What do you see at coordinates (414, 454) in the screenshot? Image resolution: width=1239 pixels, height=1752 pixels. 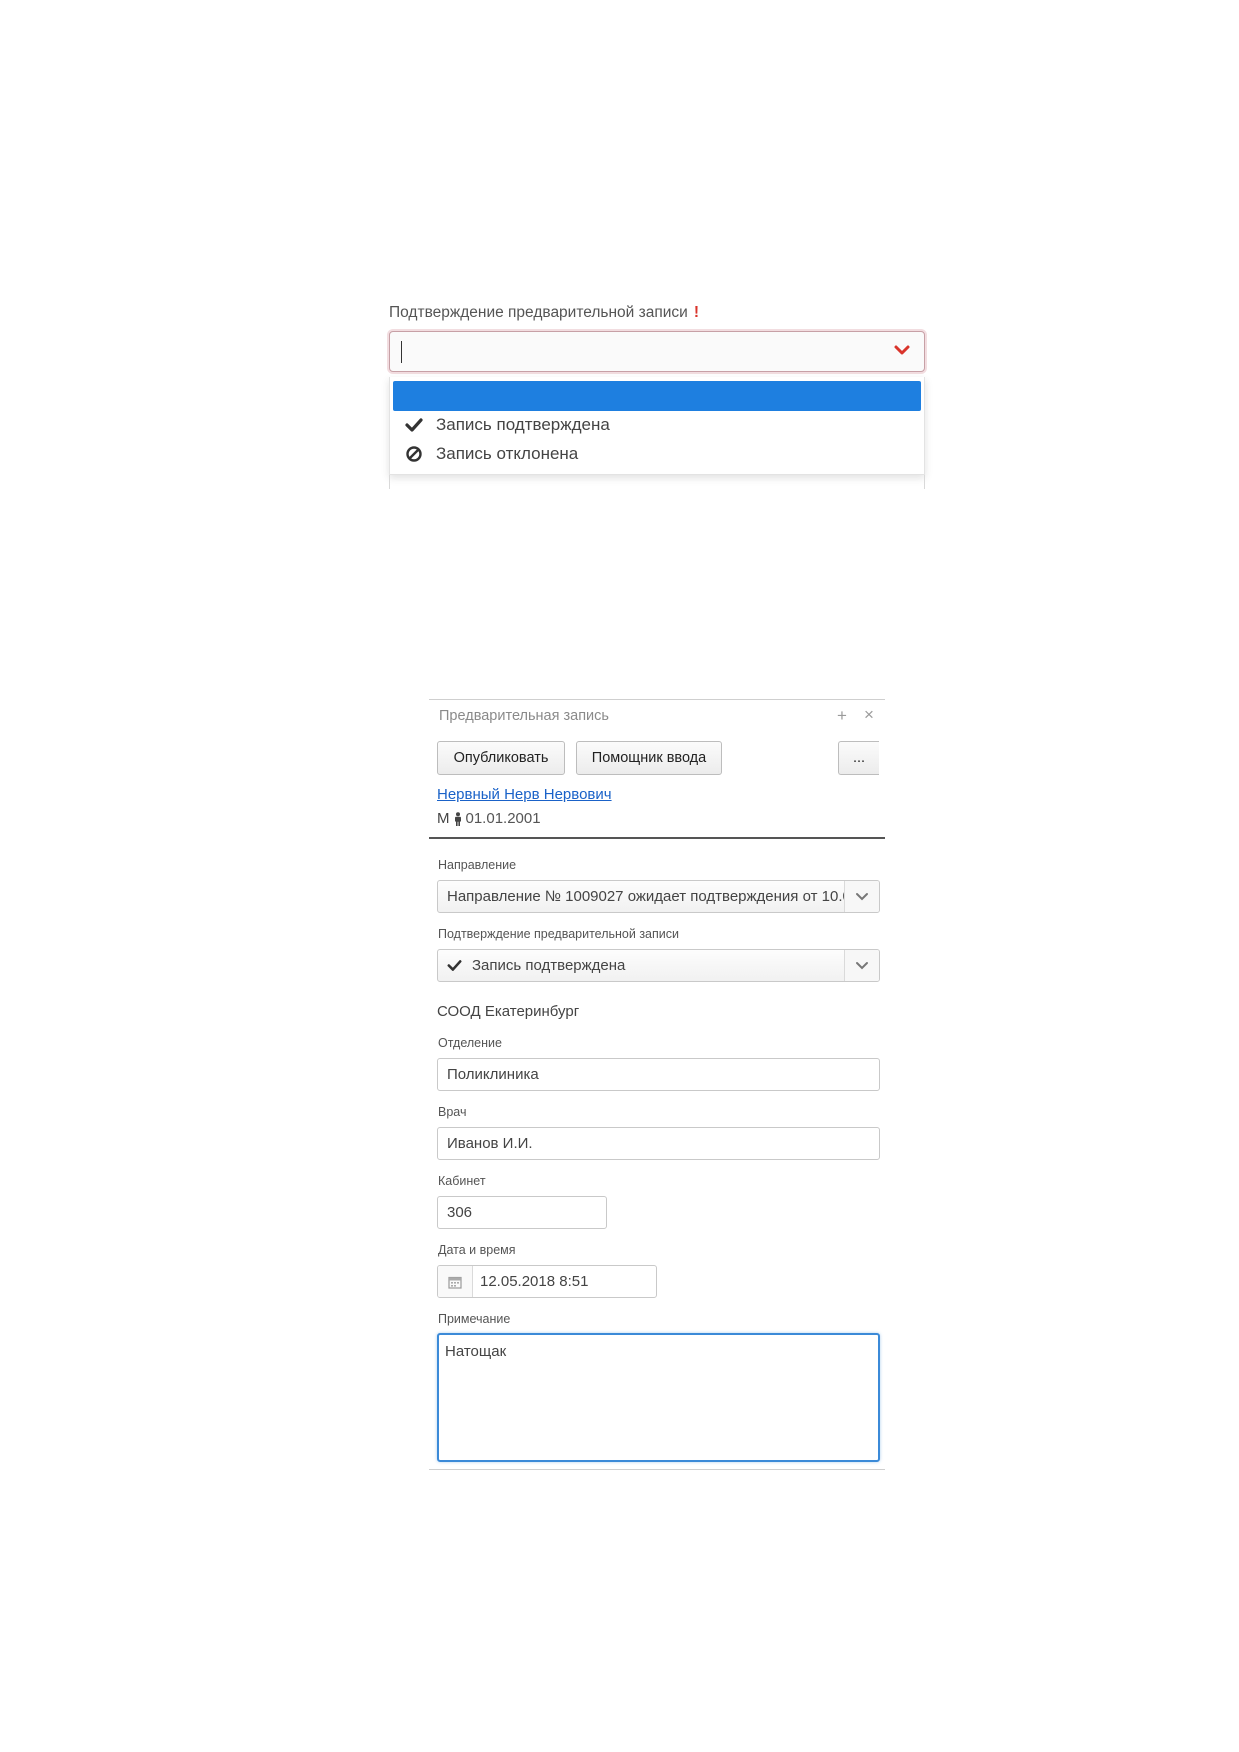 I see `ban-icon` at bounding box center [414, 454].